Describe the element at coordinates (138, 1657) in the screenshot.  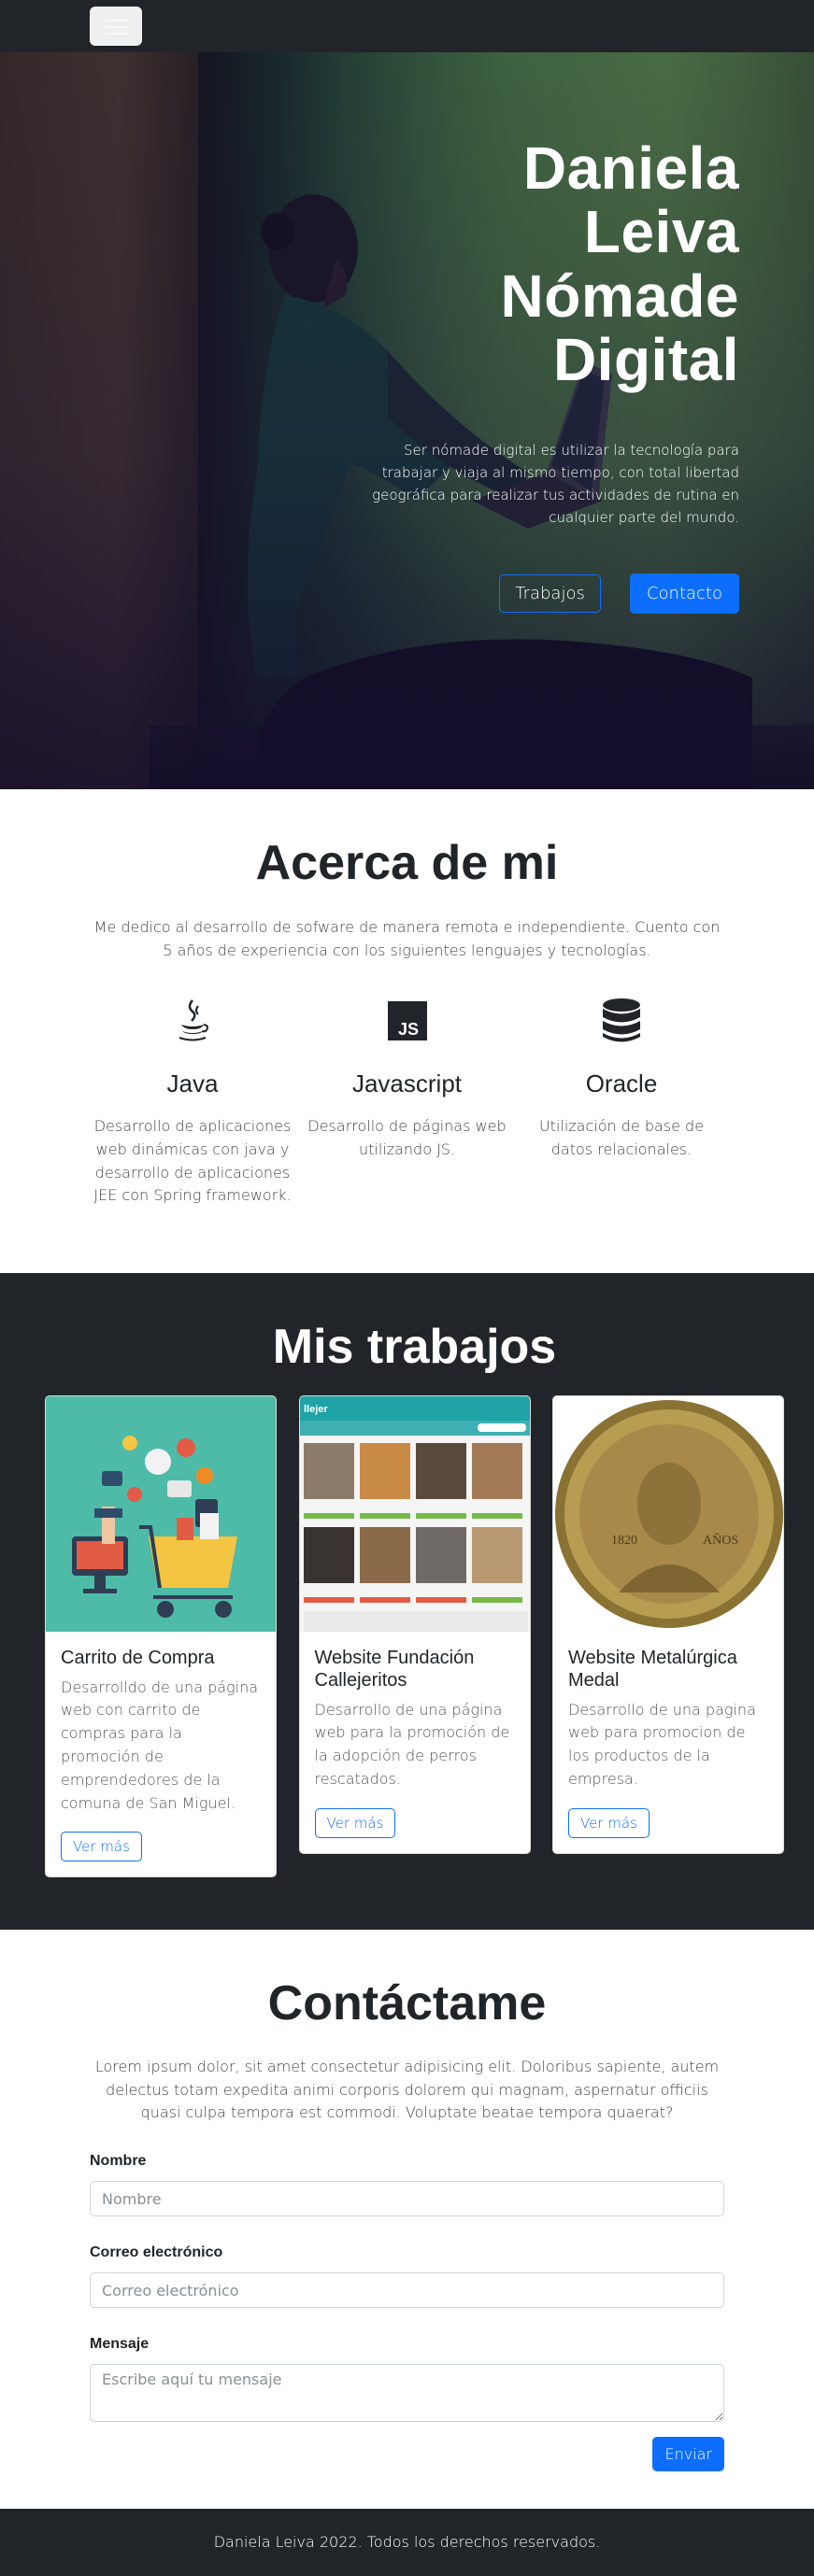
I see `card-title: Carrito de Compra` at that location.